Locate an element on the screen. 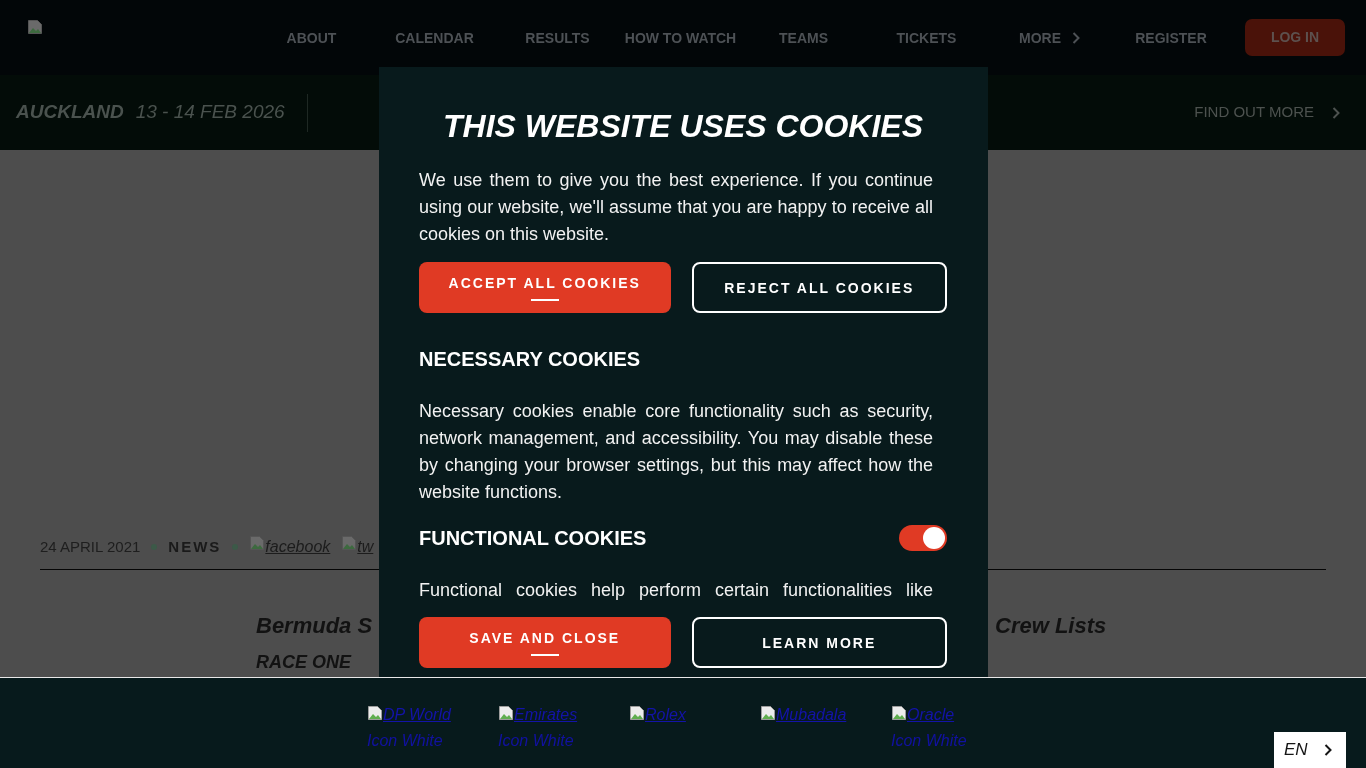 This screenshot has width=1366, height=768. dialog-text: We use them to give you the best experience. If you continue using our website, we'll assume that you are happy to receive all cookies on this website. is located at coordinates (676, 207).